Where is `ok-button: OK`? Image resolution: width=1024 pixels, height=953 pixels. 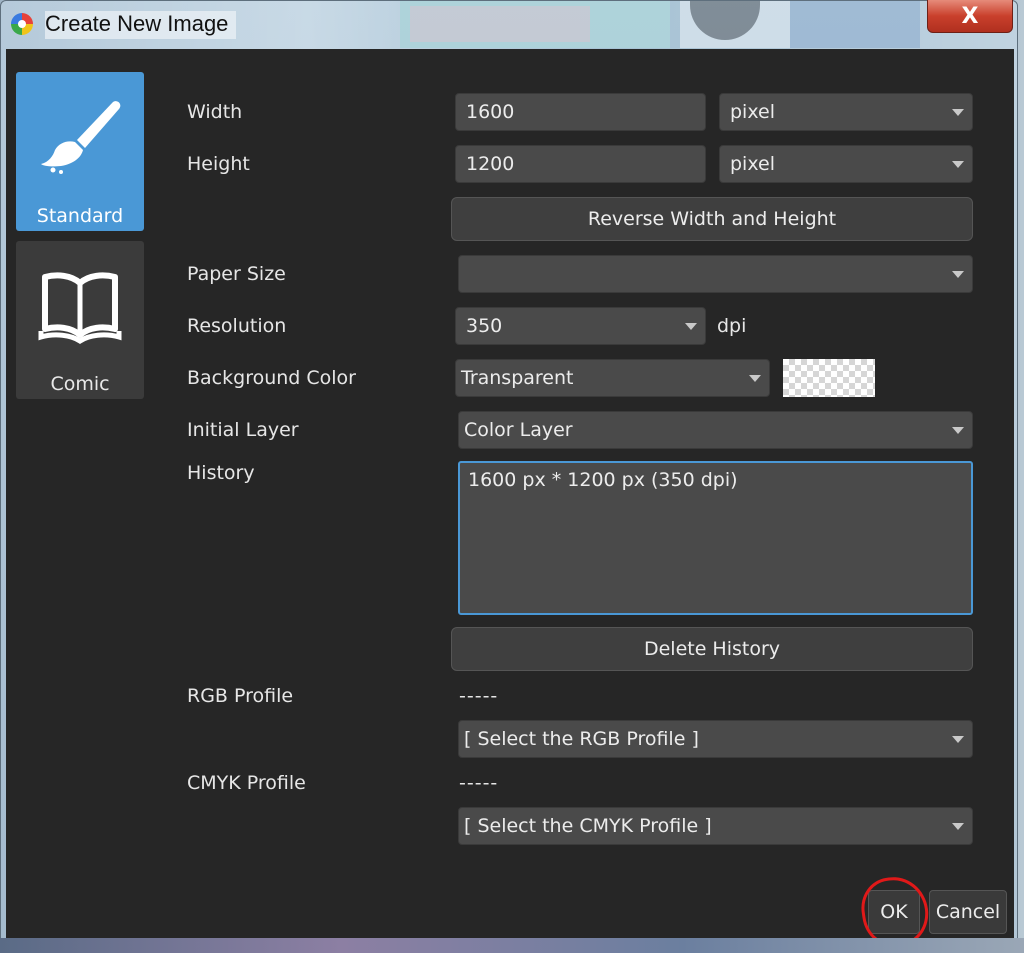
ok-button: OK is located at coordinates (894, 912).